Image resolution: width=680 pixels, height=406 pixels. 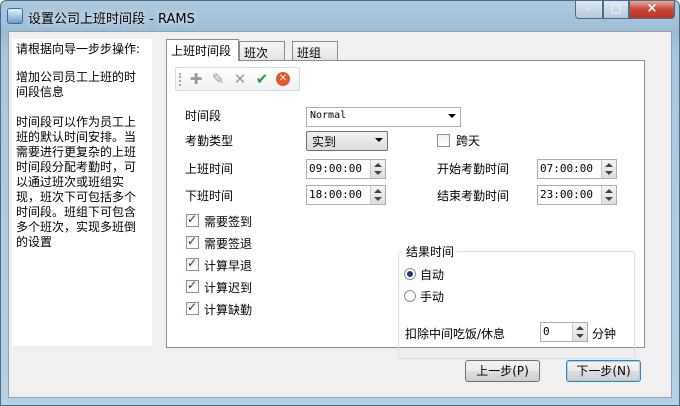 What do you see at coordinates (566, 168) in the screenshot?
I see `start-attendance-value: 07:00:00` at bounding box center [566, 168].